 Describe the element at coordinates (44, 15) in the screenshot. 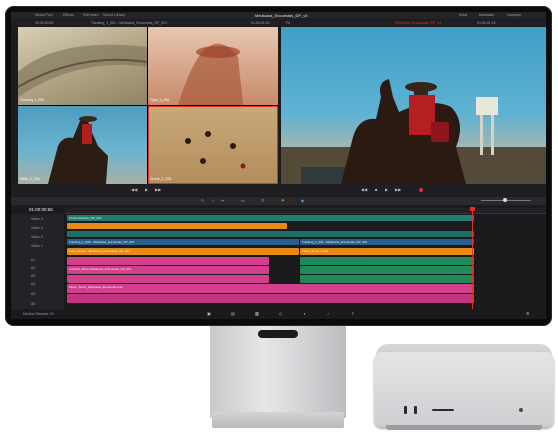

I see `menu-media-pool: Media Pool` at that location.